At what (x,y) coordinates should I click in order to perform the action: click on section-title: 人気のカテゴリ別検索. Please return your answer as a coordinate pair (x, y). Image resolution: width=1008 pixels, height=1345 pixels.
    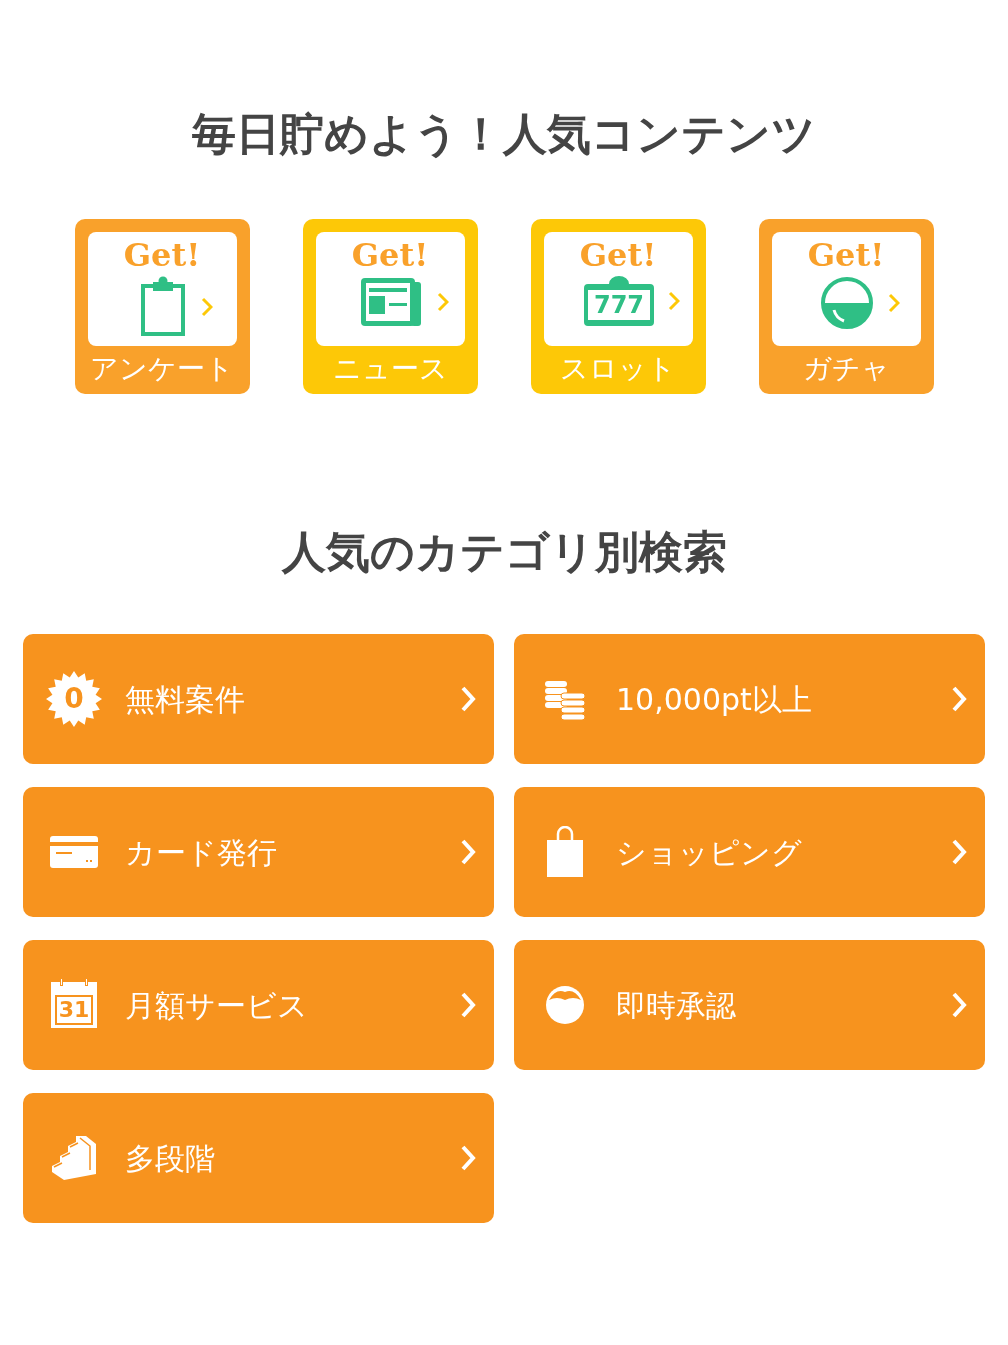
    Looking at the image, I should click on (504, 552).